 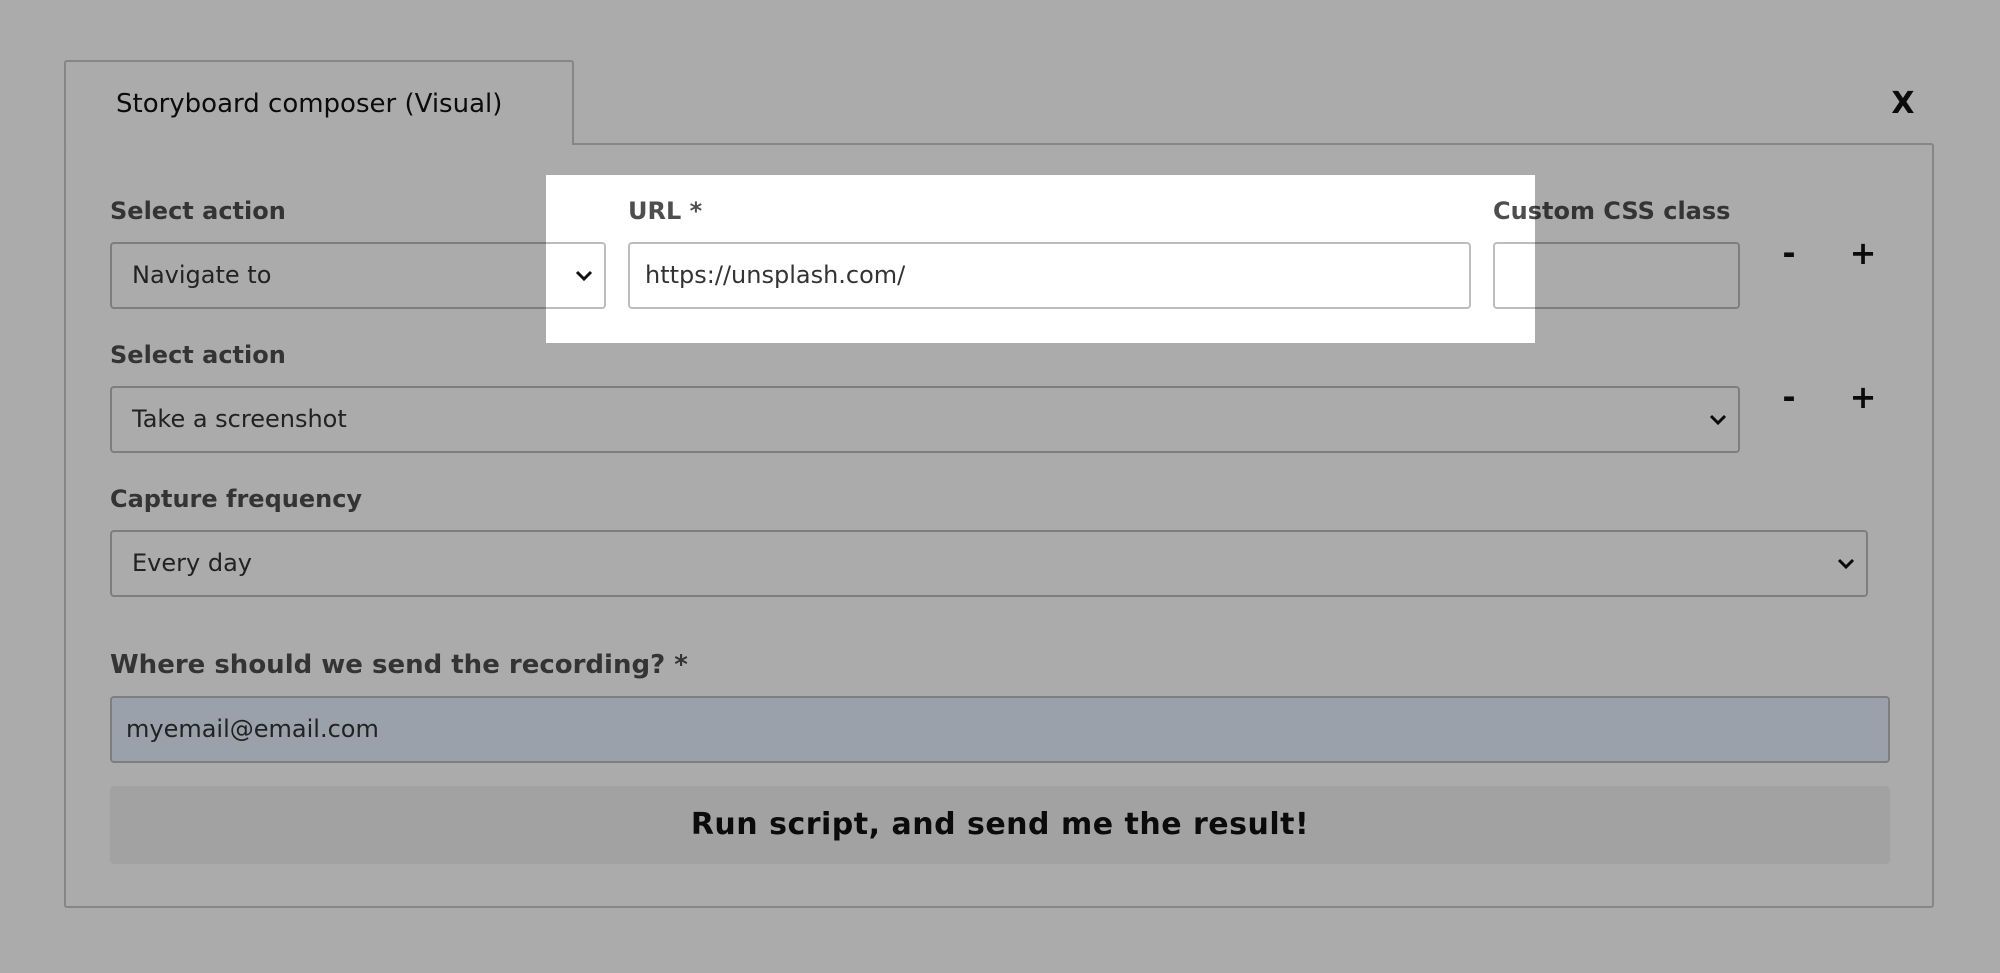 I want to click on css-class-input, so click(x=1616, y=275).